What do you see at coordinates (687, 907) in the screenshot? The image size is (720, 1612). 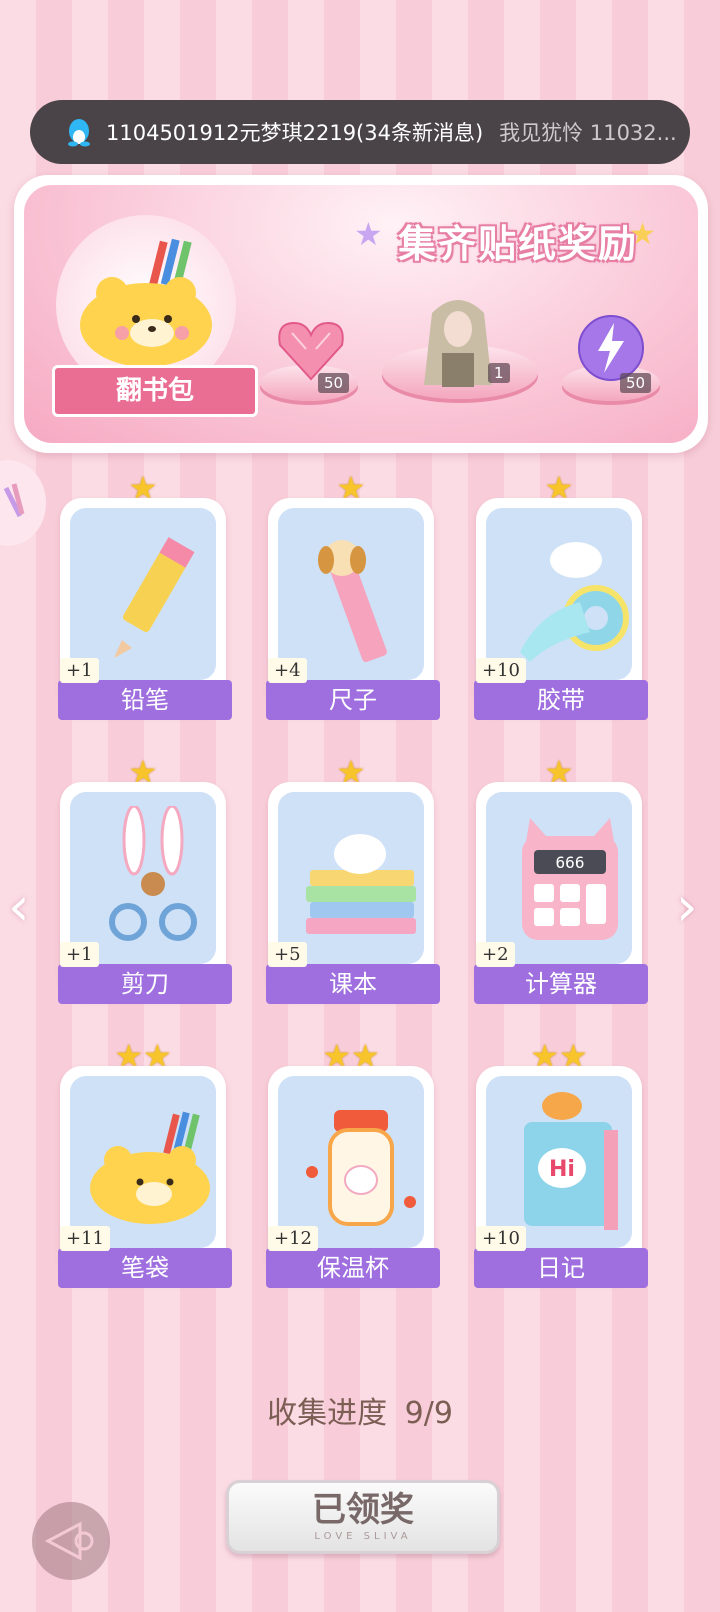 I see `next-page-arrow: ›` at bounding box center [687, 907].